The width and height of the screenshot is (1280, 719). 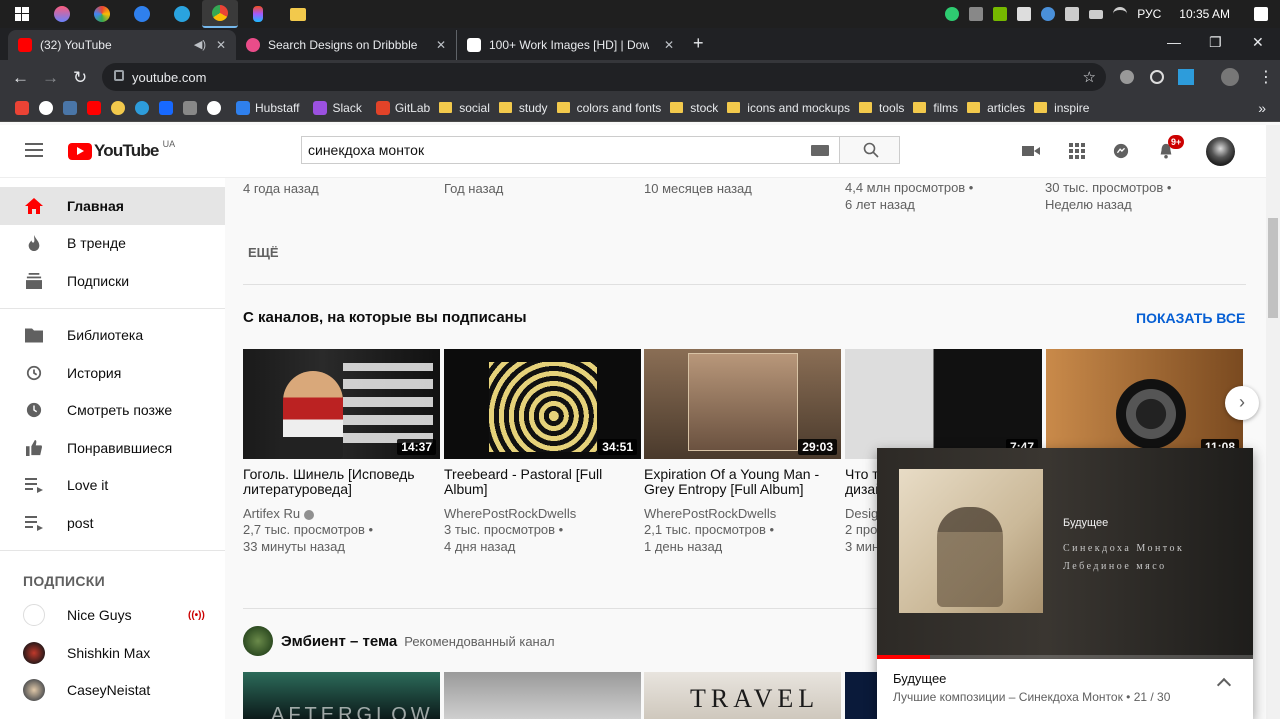 I want to click on bookmark-gitlab: GitLab, so click(x=400, y=107).